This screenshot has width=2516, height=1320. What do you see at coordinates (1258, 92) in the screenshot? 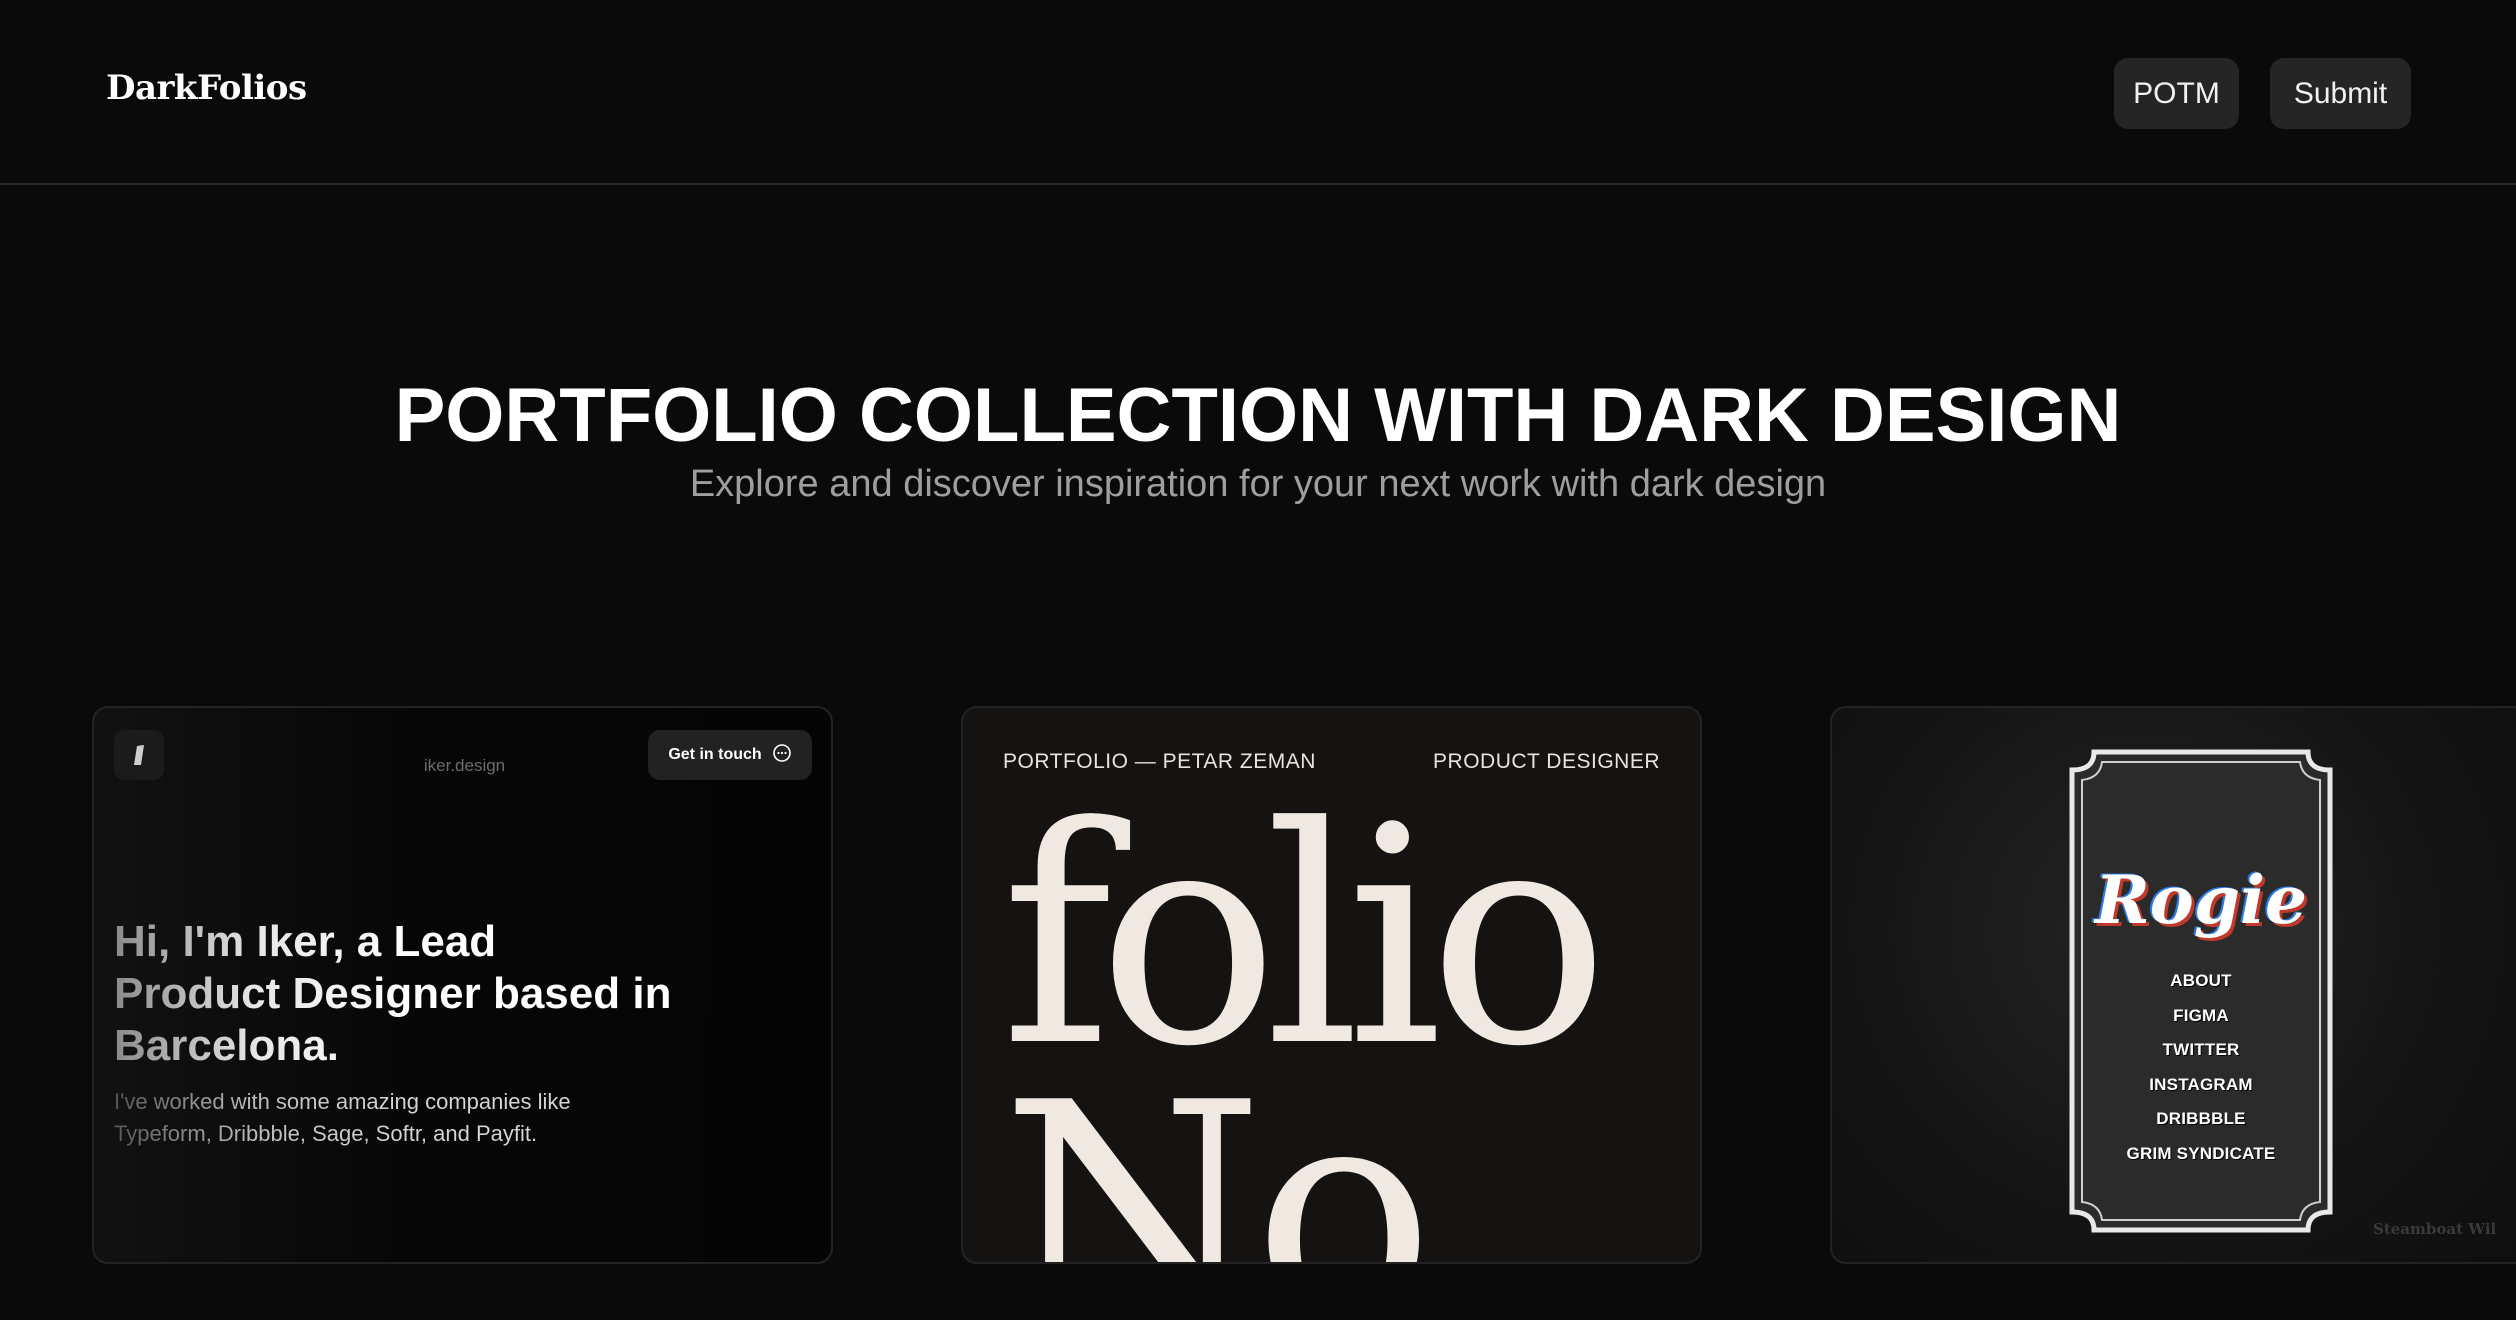
I see `site-header: DarkFolios POTM Submit` at bounding box center [1258, 92].